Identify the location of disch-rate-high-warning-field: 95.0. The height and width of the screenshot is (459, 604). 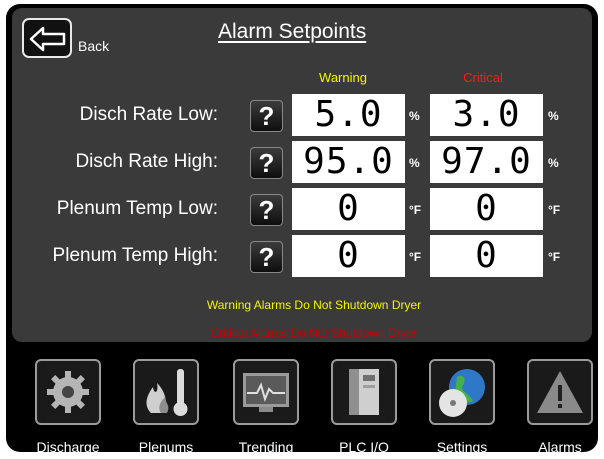
(348, 162).